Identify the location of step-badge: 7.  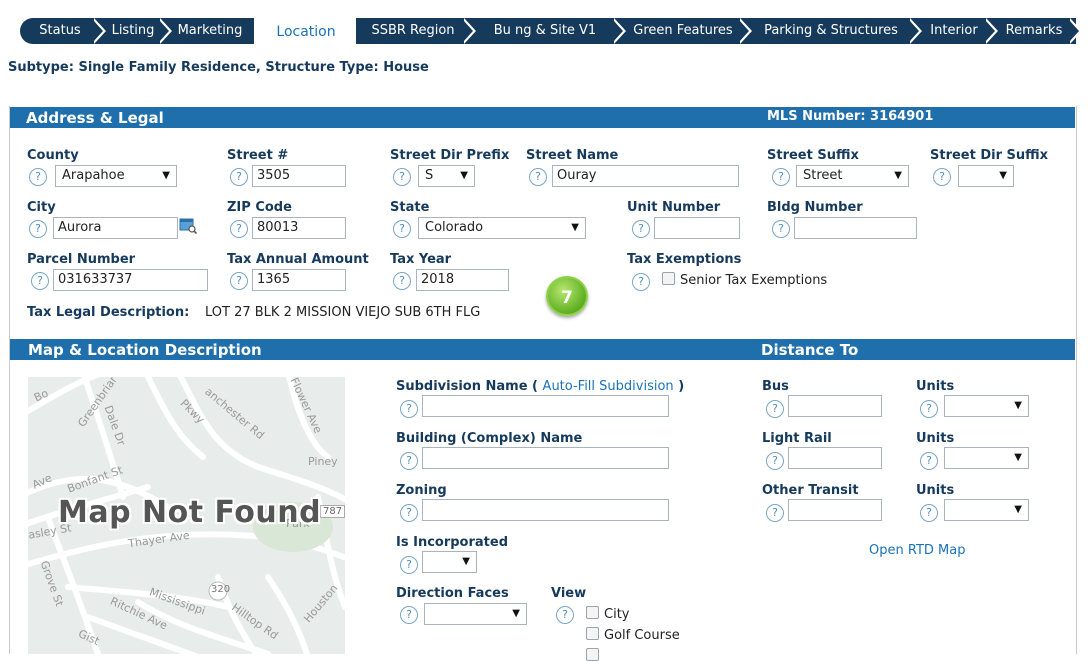
(567, 296).